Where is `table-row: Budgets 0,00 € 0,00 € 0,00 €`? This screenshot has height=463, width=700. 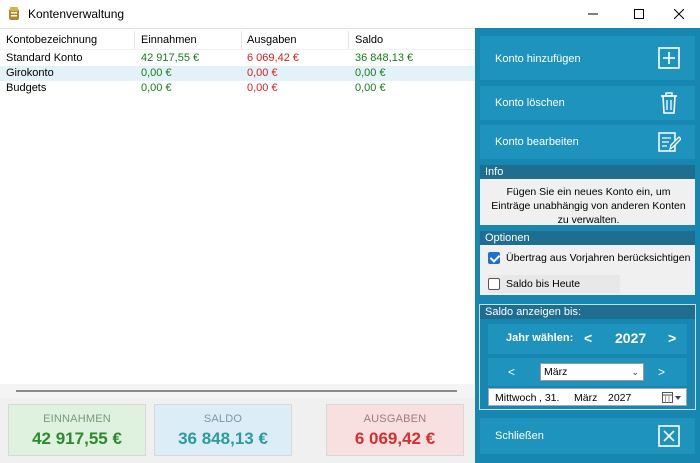 table-row: Budgets 0,00 € 0,00 € 0,00 € is located at coordinates (237, 88).